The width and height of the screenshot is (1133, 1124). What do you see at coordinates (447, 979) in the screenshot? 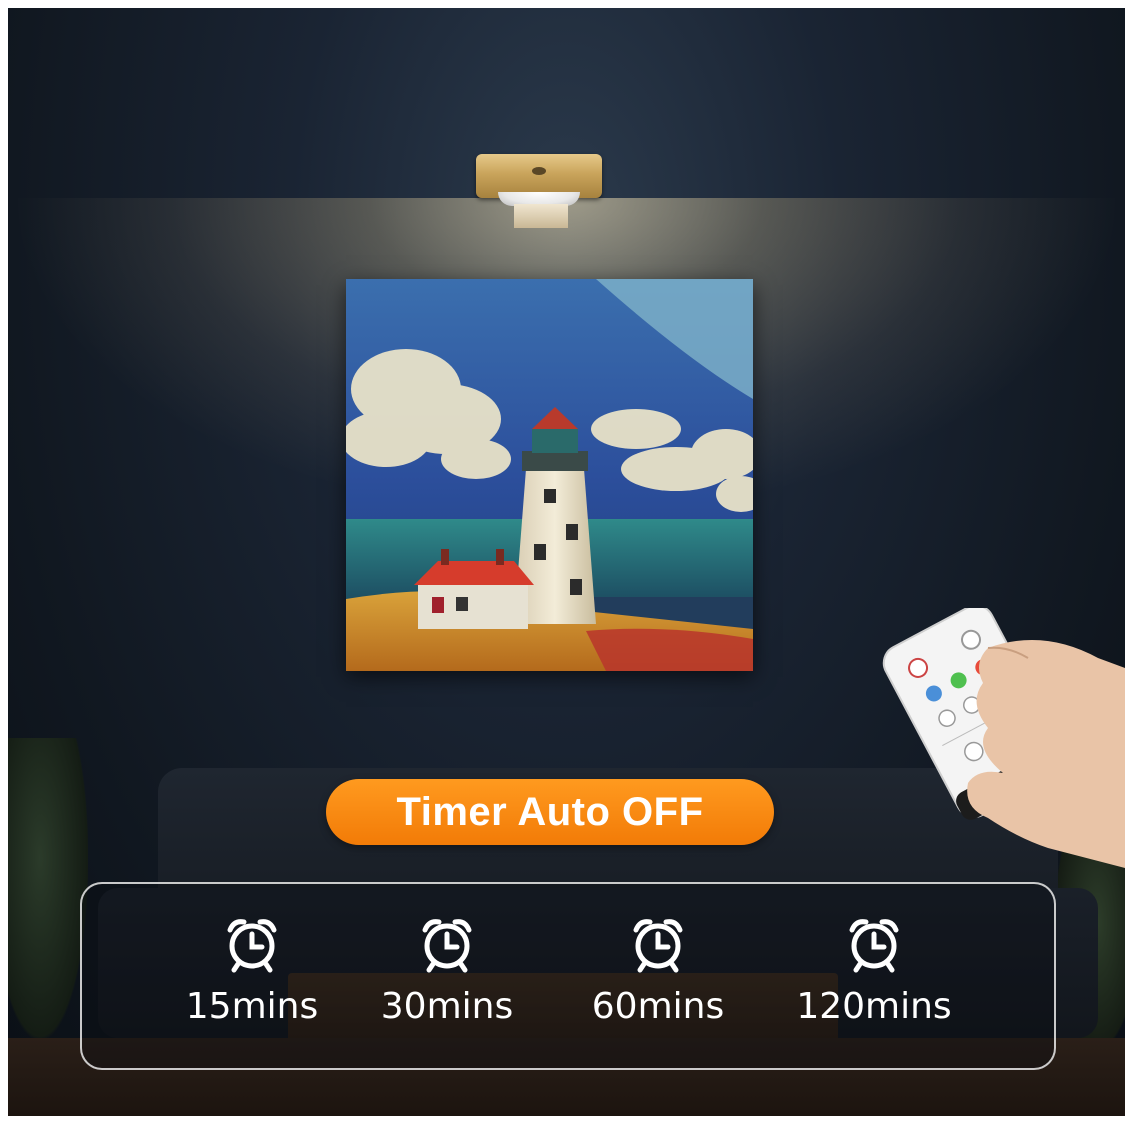
I see `timer-option-30: 30mins` at bounding box center [447, 979].